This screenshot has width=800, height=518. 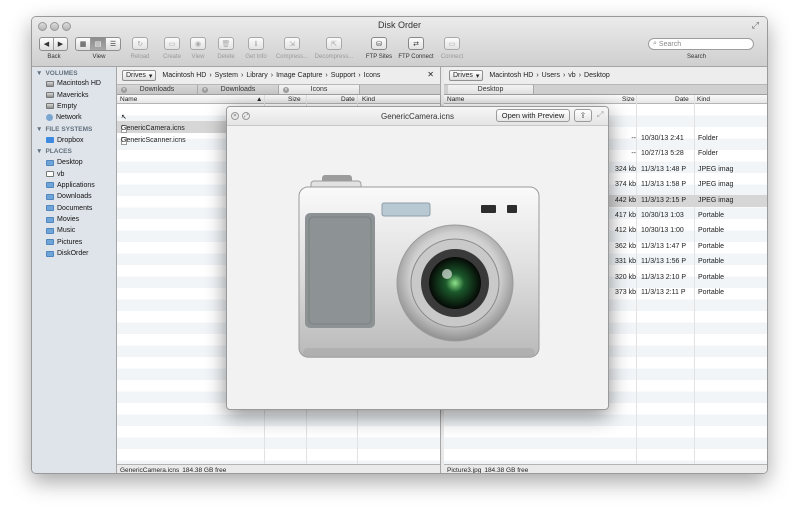 What do you see at coordinates (74, 72) in the screenshot?
I see `sidebar-section-header: ▼ VOLUMES` at bounding box center [74, 72].